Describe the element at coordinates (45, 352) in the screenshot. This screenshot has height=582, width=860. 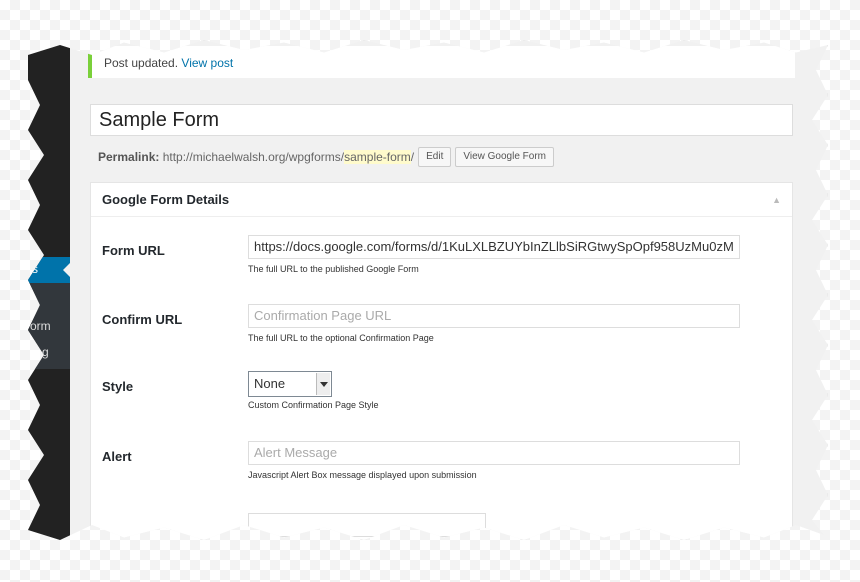
I see `sidebar-submenu-item: g` at that location.